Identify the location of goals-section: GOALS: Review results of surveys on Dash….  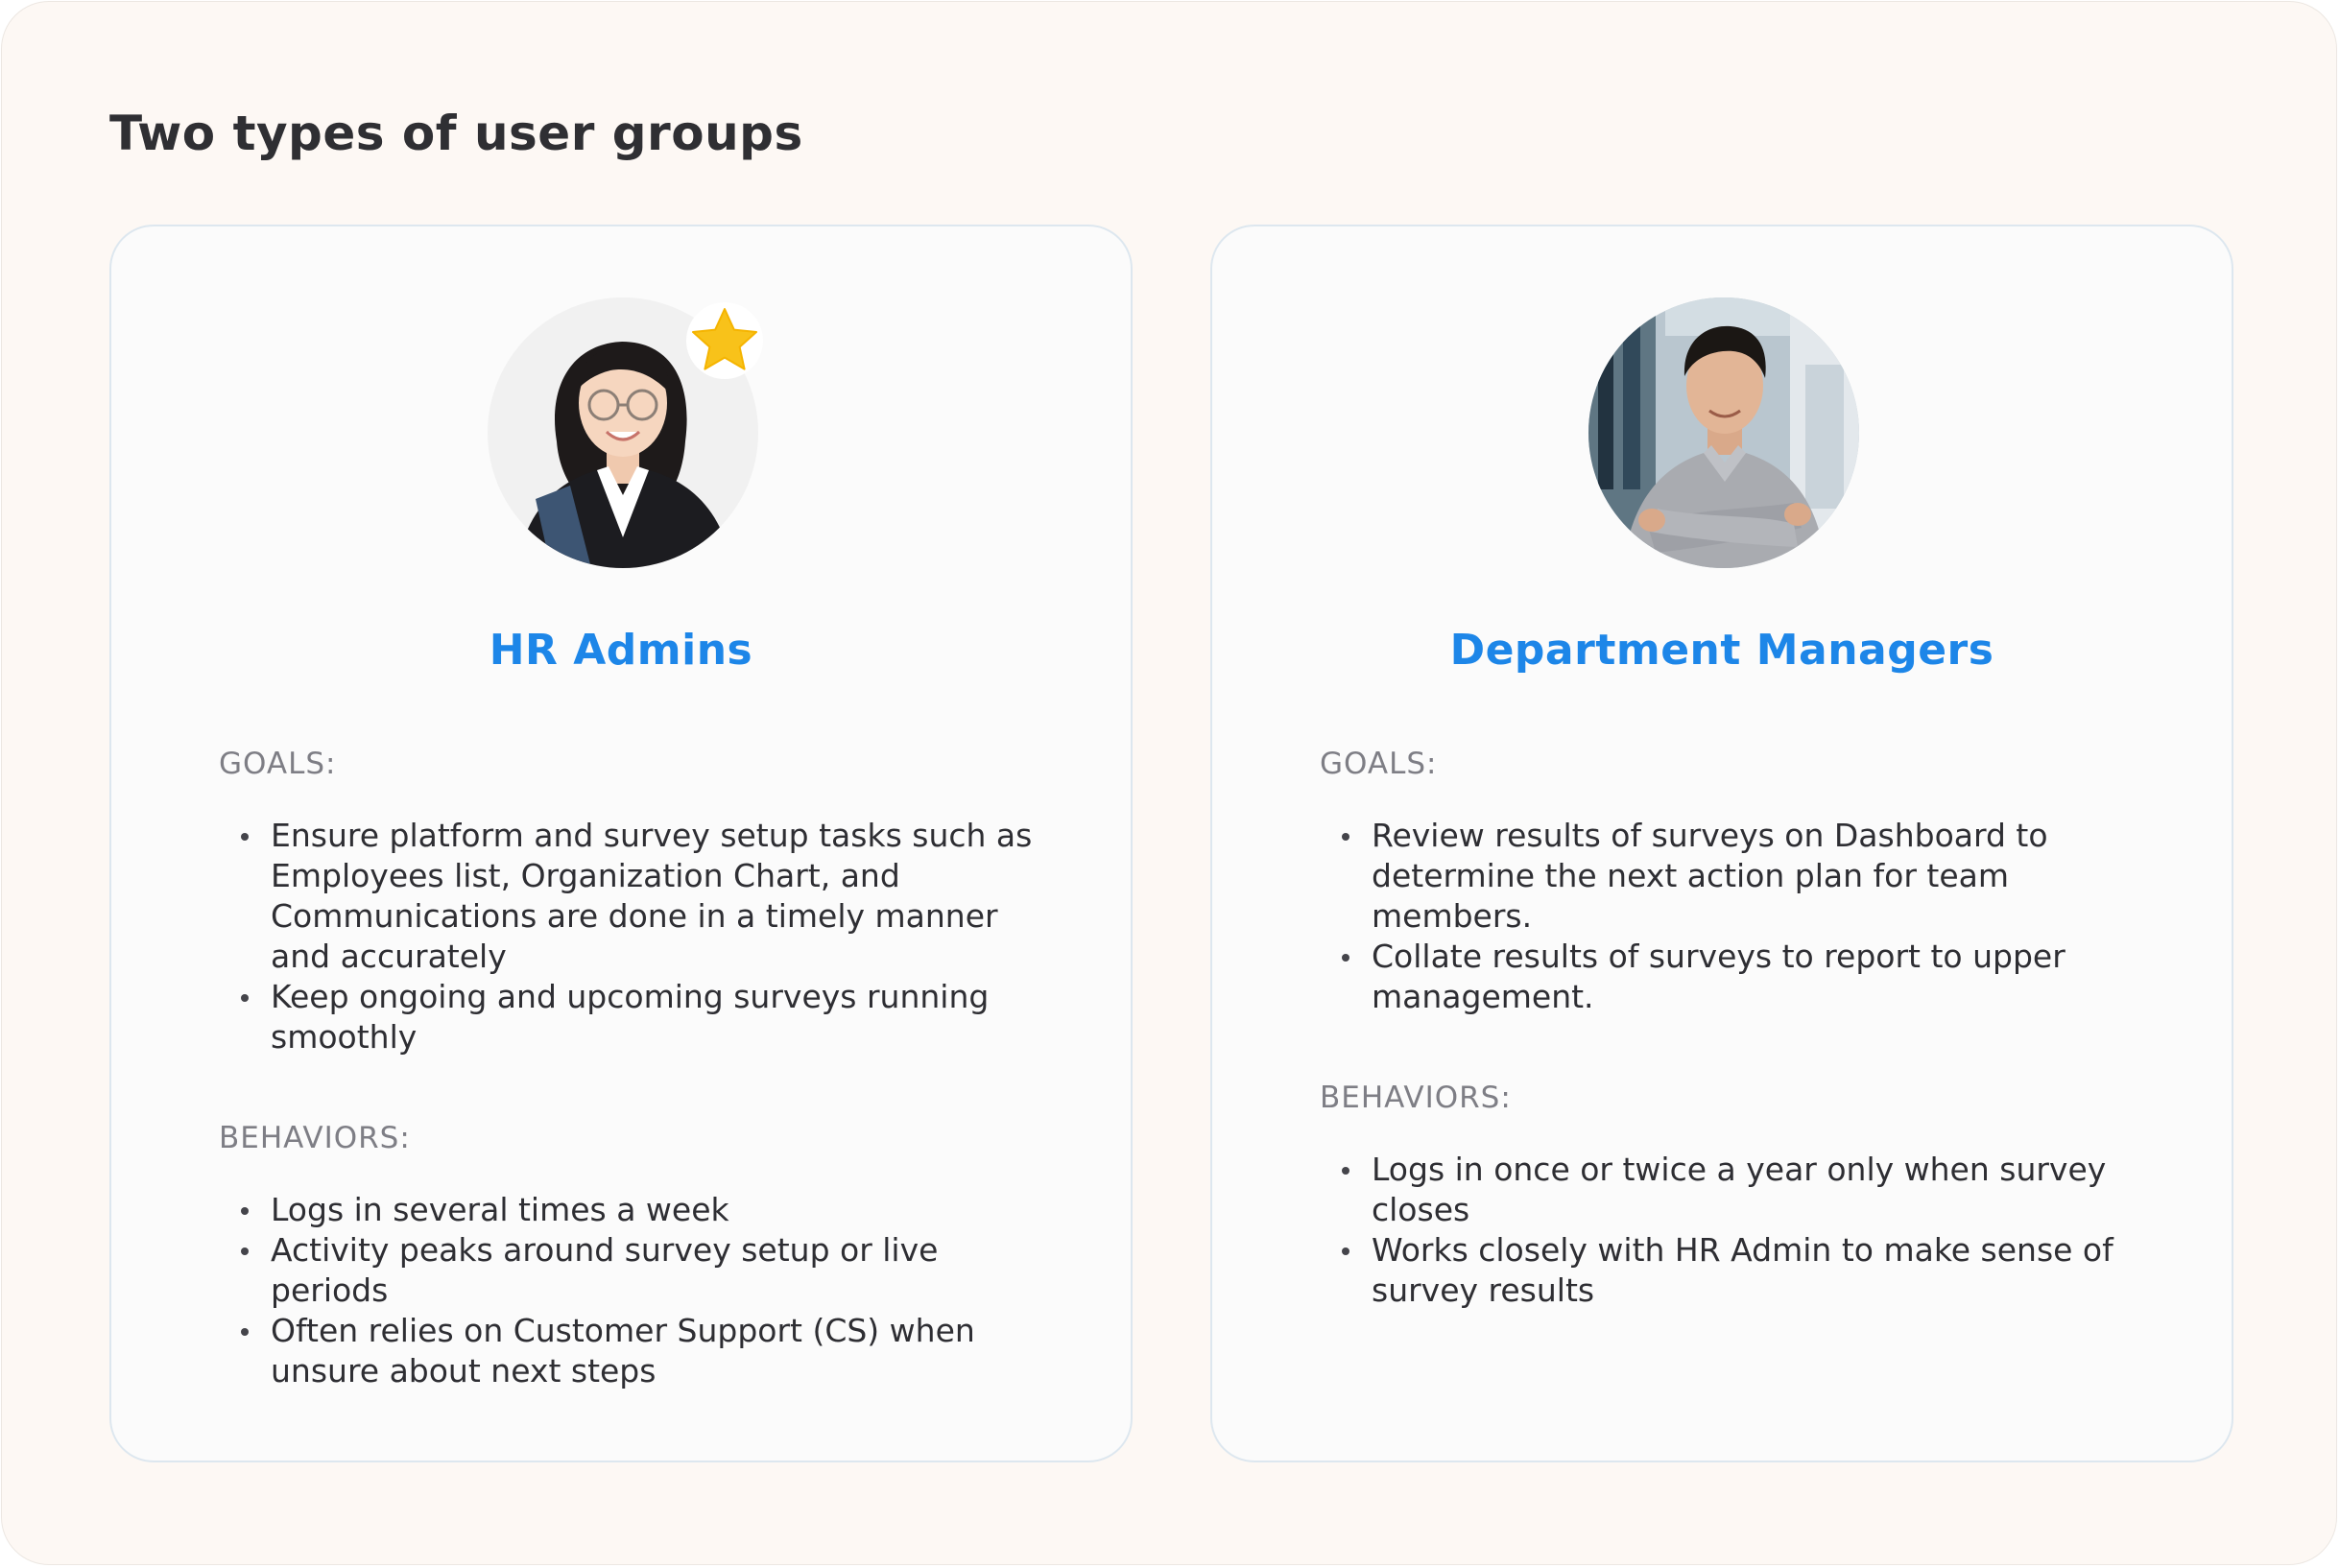
(1733, 881).